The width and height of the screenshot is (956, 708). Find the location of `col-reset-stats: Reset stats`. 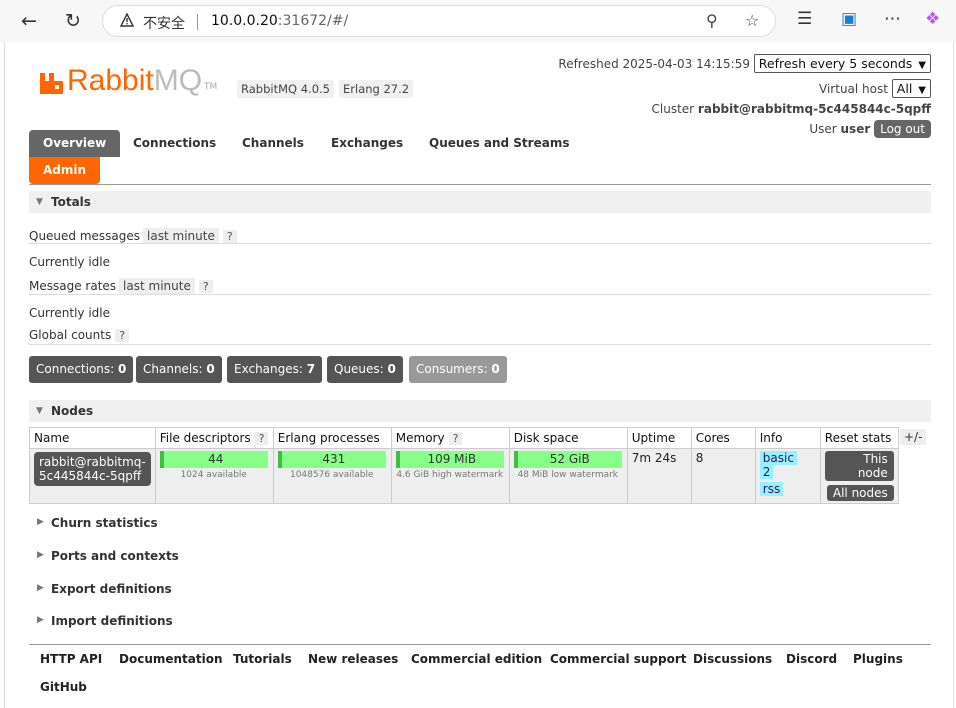

col-reset-stats: Reset stats is located at coordinates (859, 438).